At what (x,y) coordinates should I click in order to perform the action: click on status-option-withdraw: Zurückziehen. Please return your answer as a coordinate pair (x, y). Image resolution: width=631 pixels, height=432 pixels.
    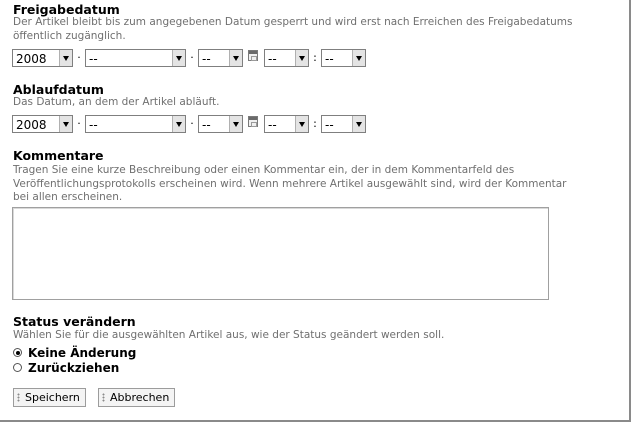
    Looking at the image, I should click on (66, 367).